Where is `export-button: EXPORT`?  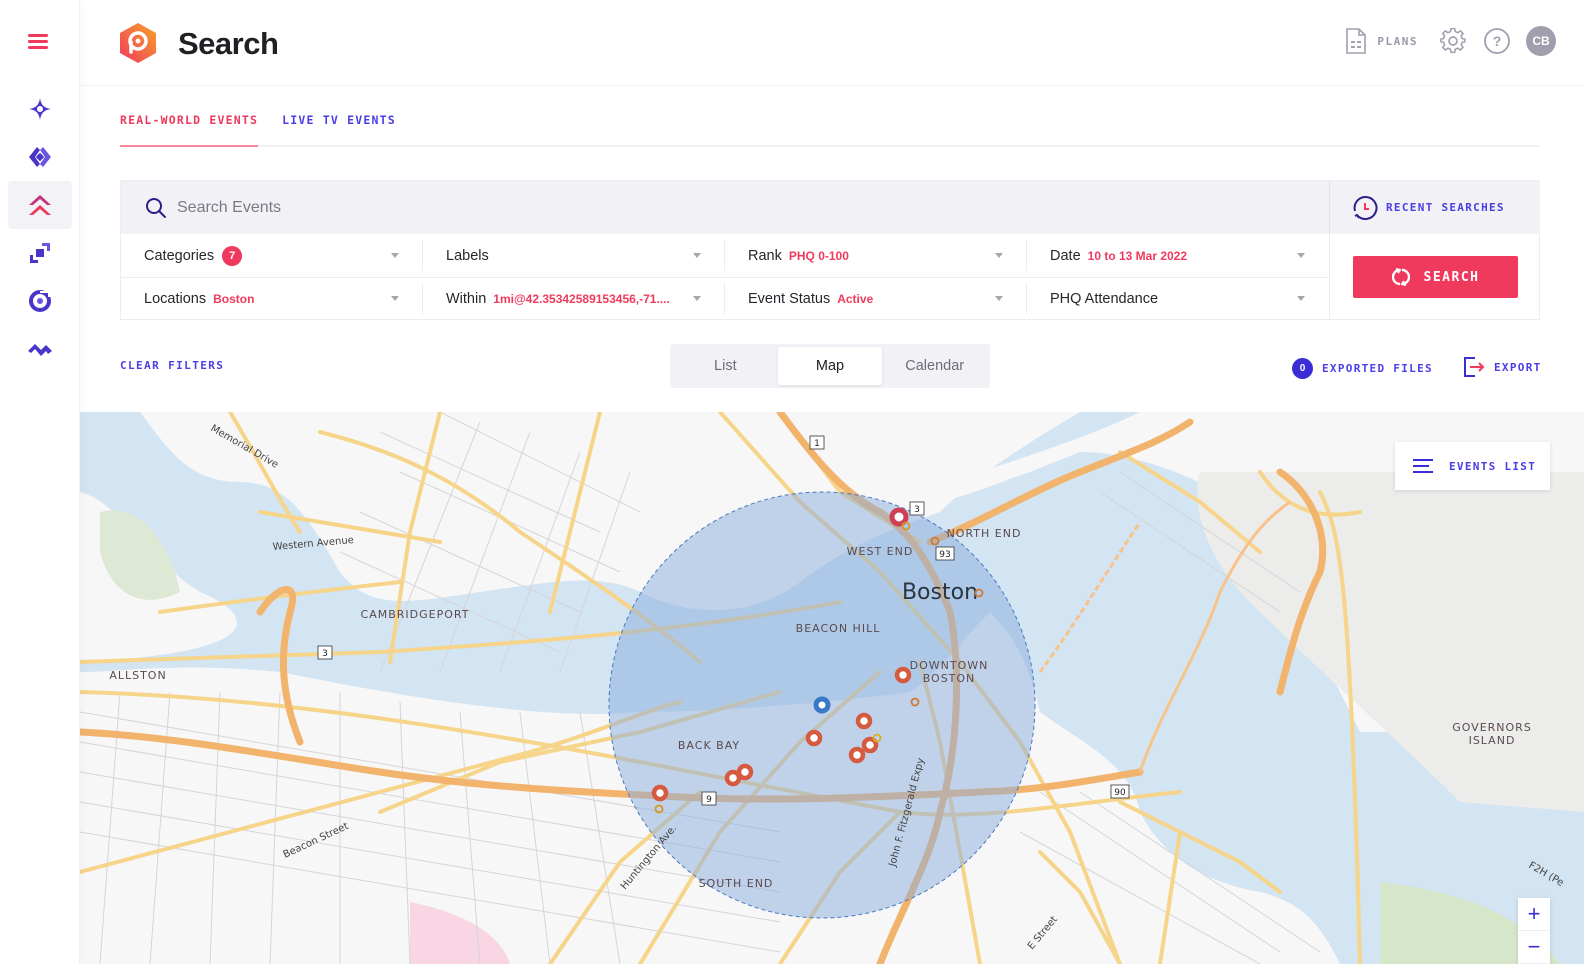
export-button: EXPORT is located at coordinates (1502, 367).